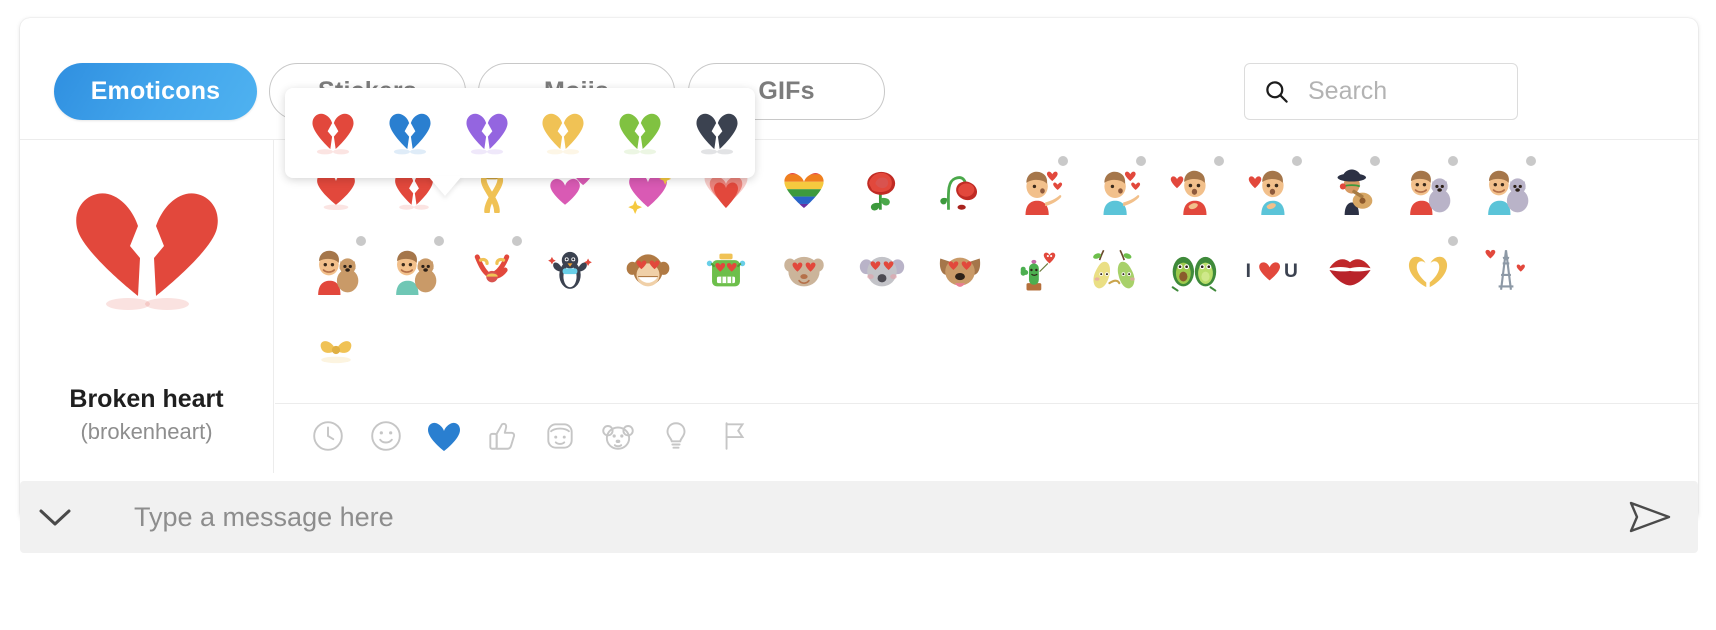  I want to click on man-blowing-kiss-emoticon, so click(1116, 190).